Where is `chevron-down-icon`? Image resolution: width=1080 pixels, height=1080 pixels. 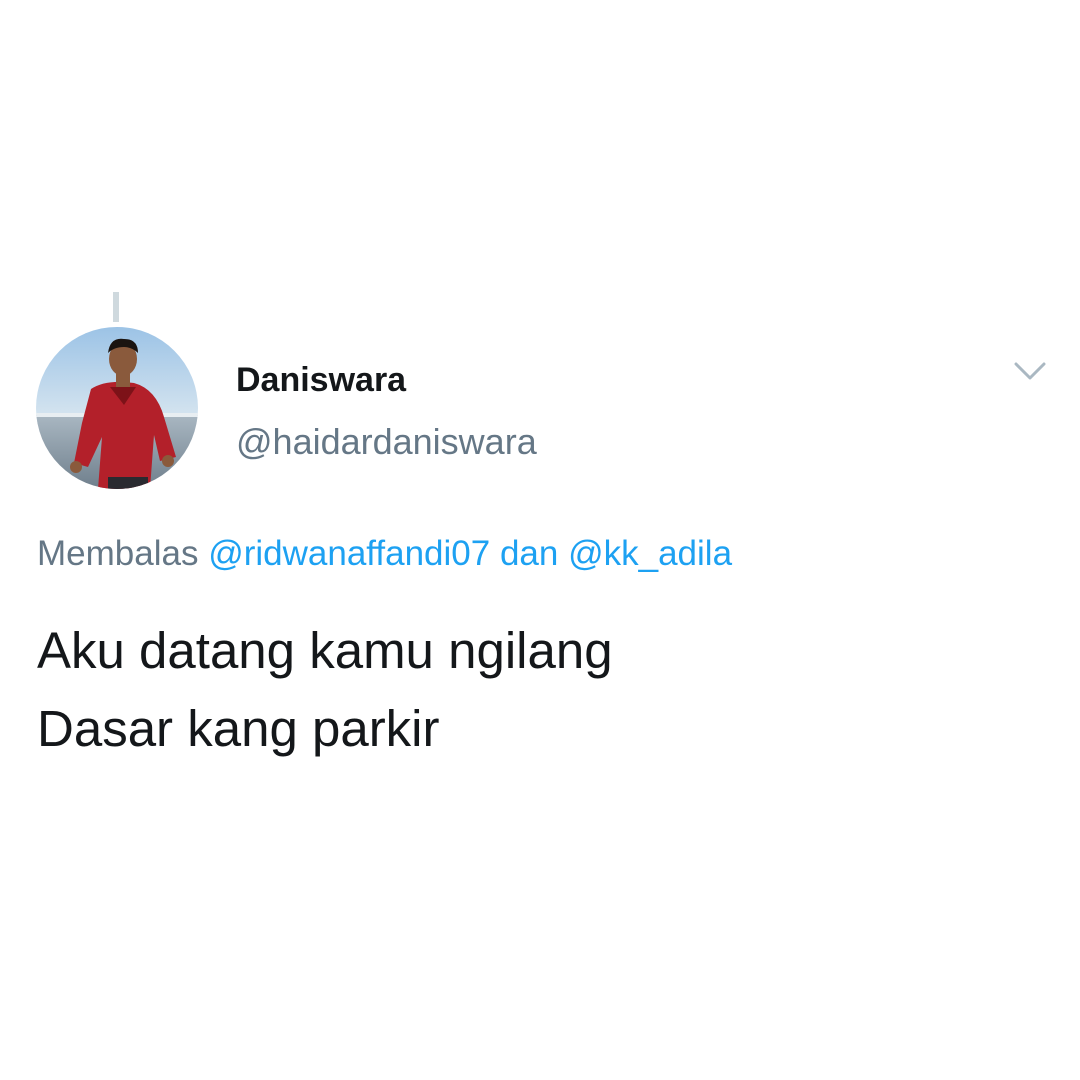 chevron-down-icon is located at coordinates (1030, 371).